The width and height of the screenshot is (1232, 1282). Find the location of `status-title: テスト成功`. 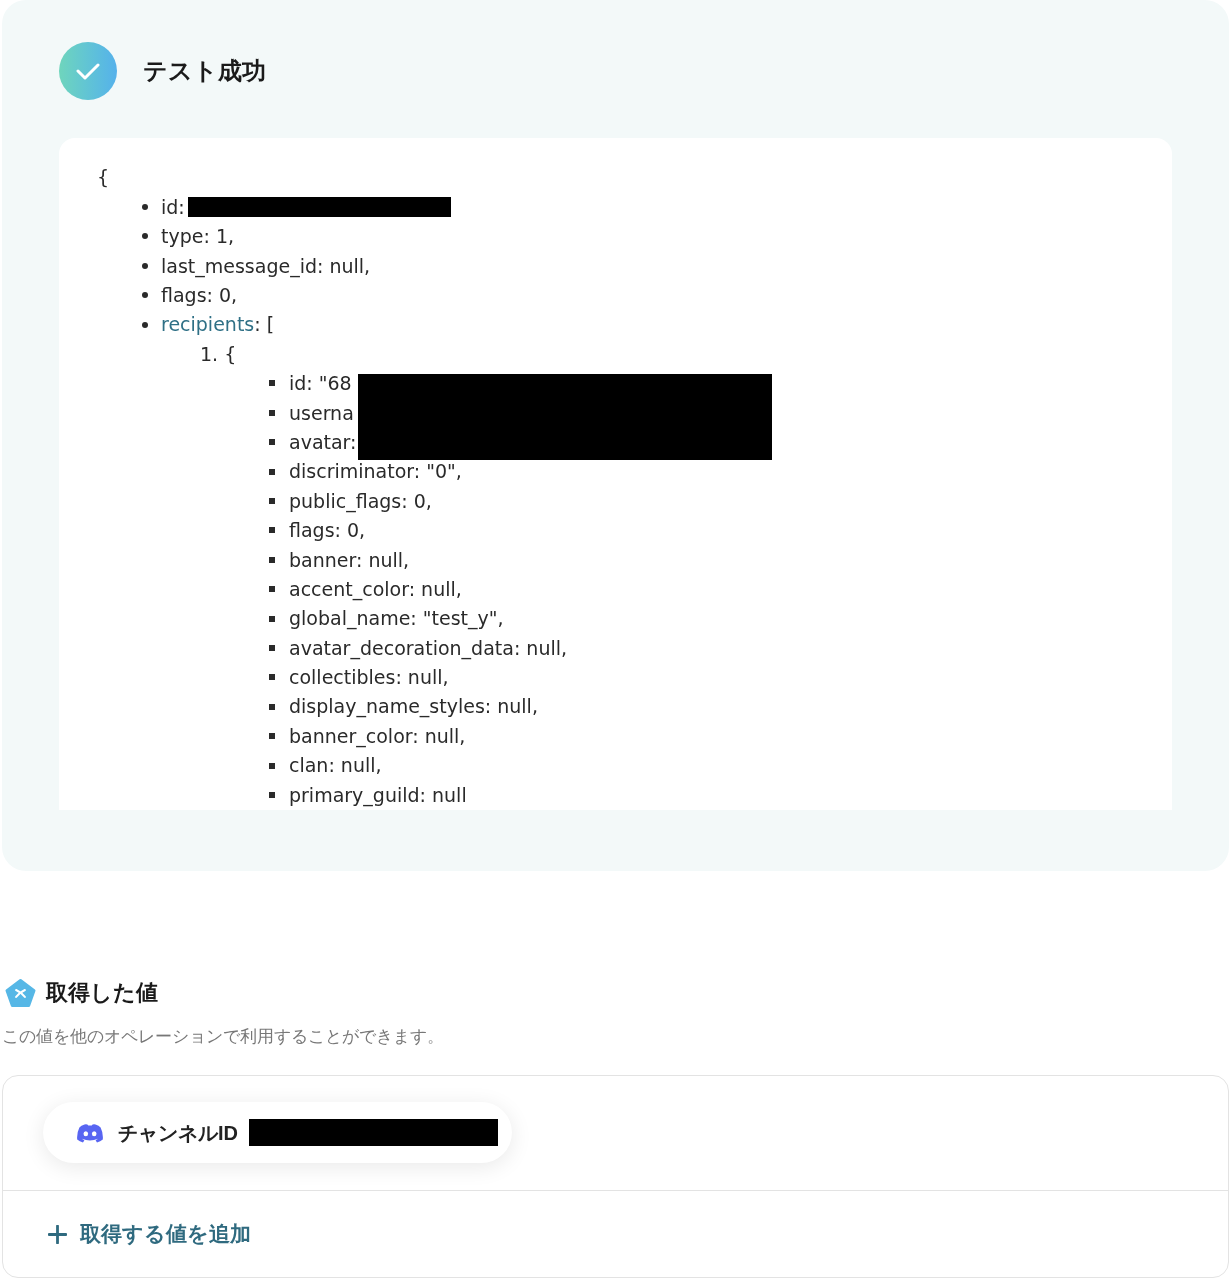

status-title: テスト成功 is located at coordinates (204, 71).